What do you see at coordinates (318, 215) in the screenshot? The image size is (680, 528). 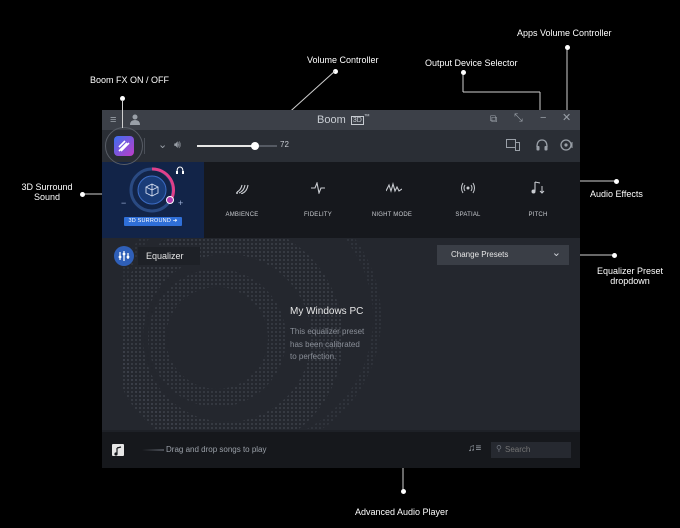 I see `effect-label: FIDELITY` at bounding box center [318, 215].